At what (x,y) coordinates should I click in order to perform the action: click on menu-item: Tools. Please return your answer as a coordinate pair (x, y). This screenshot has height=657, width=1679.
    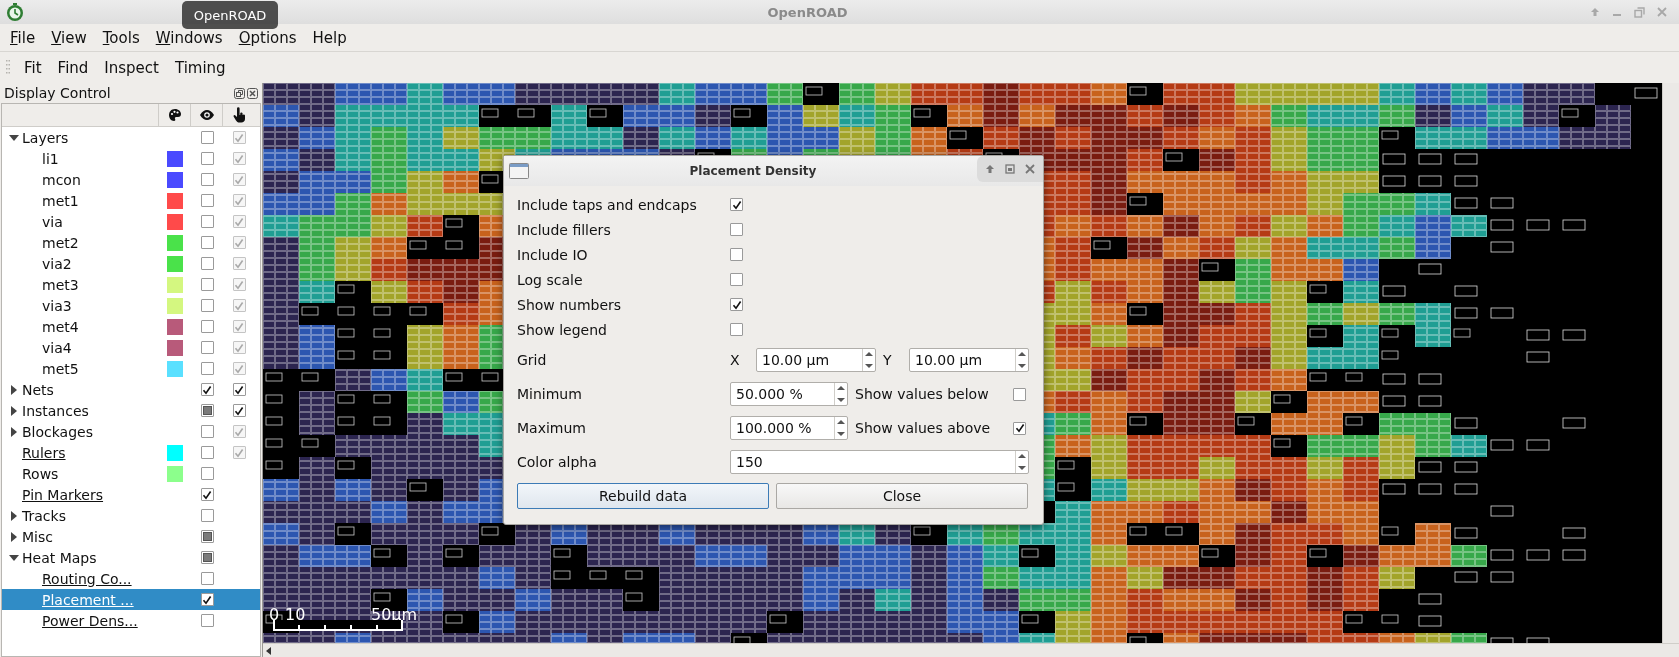
    Looking at the image, I should click on (121, 37).